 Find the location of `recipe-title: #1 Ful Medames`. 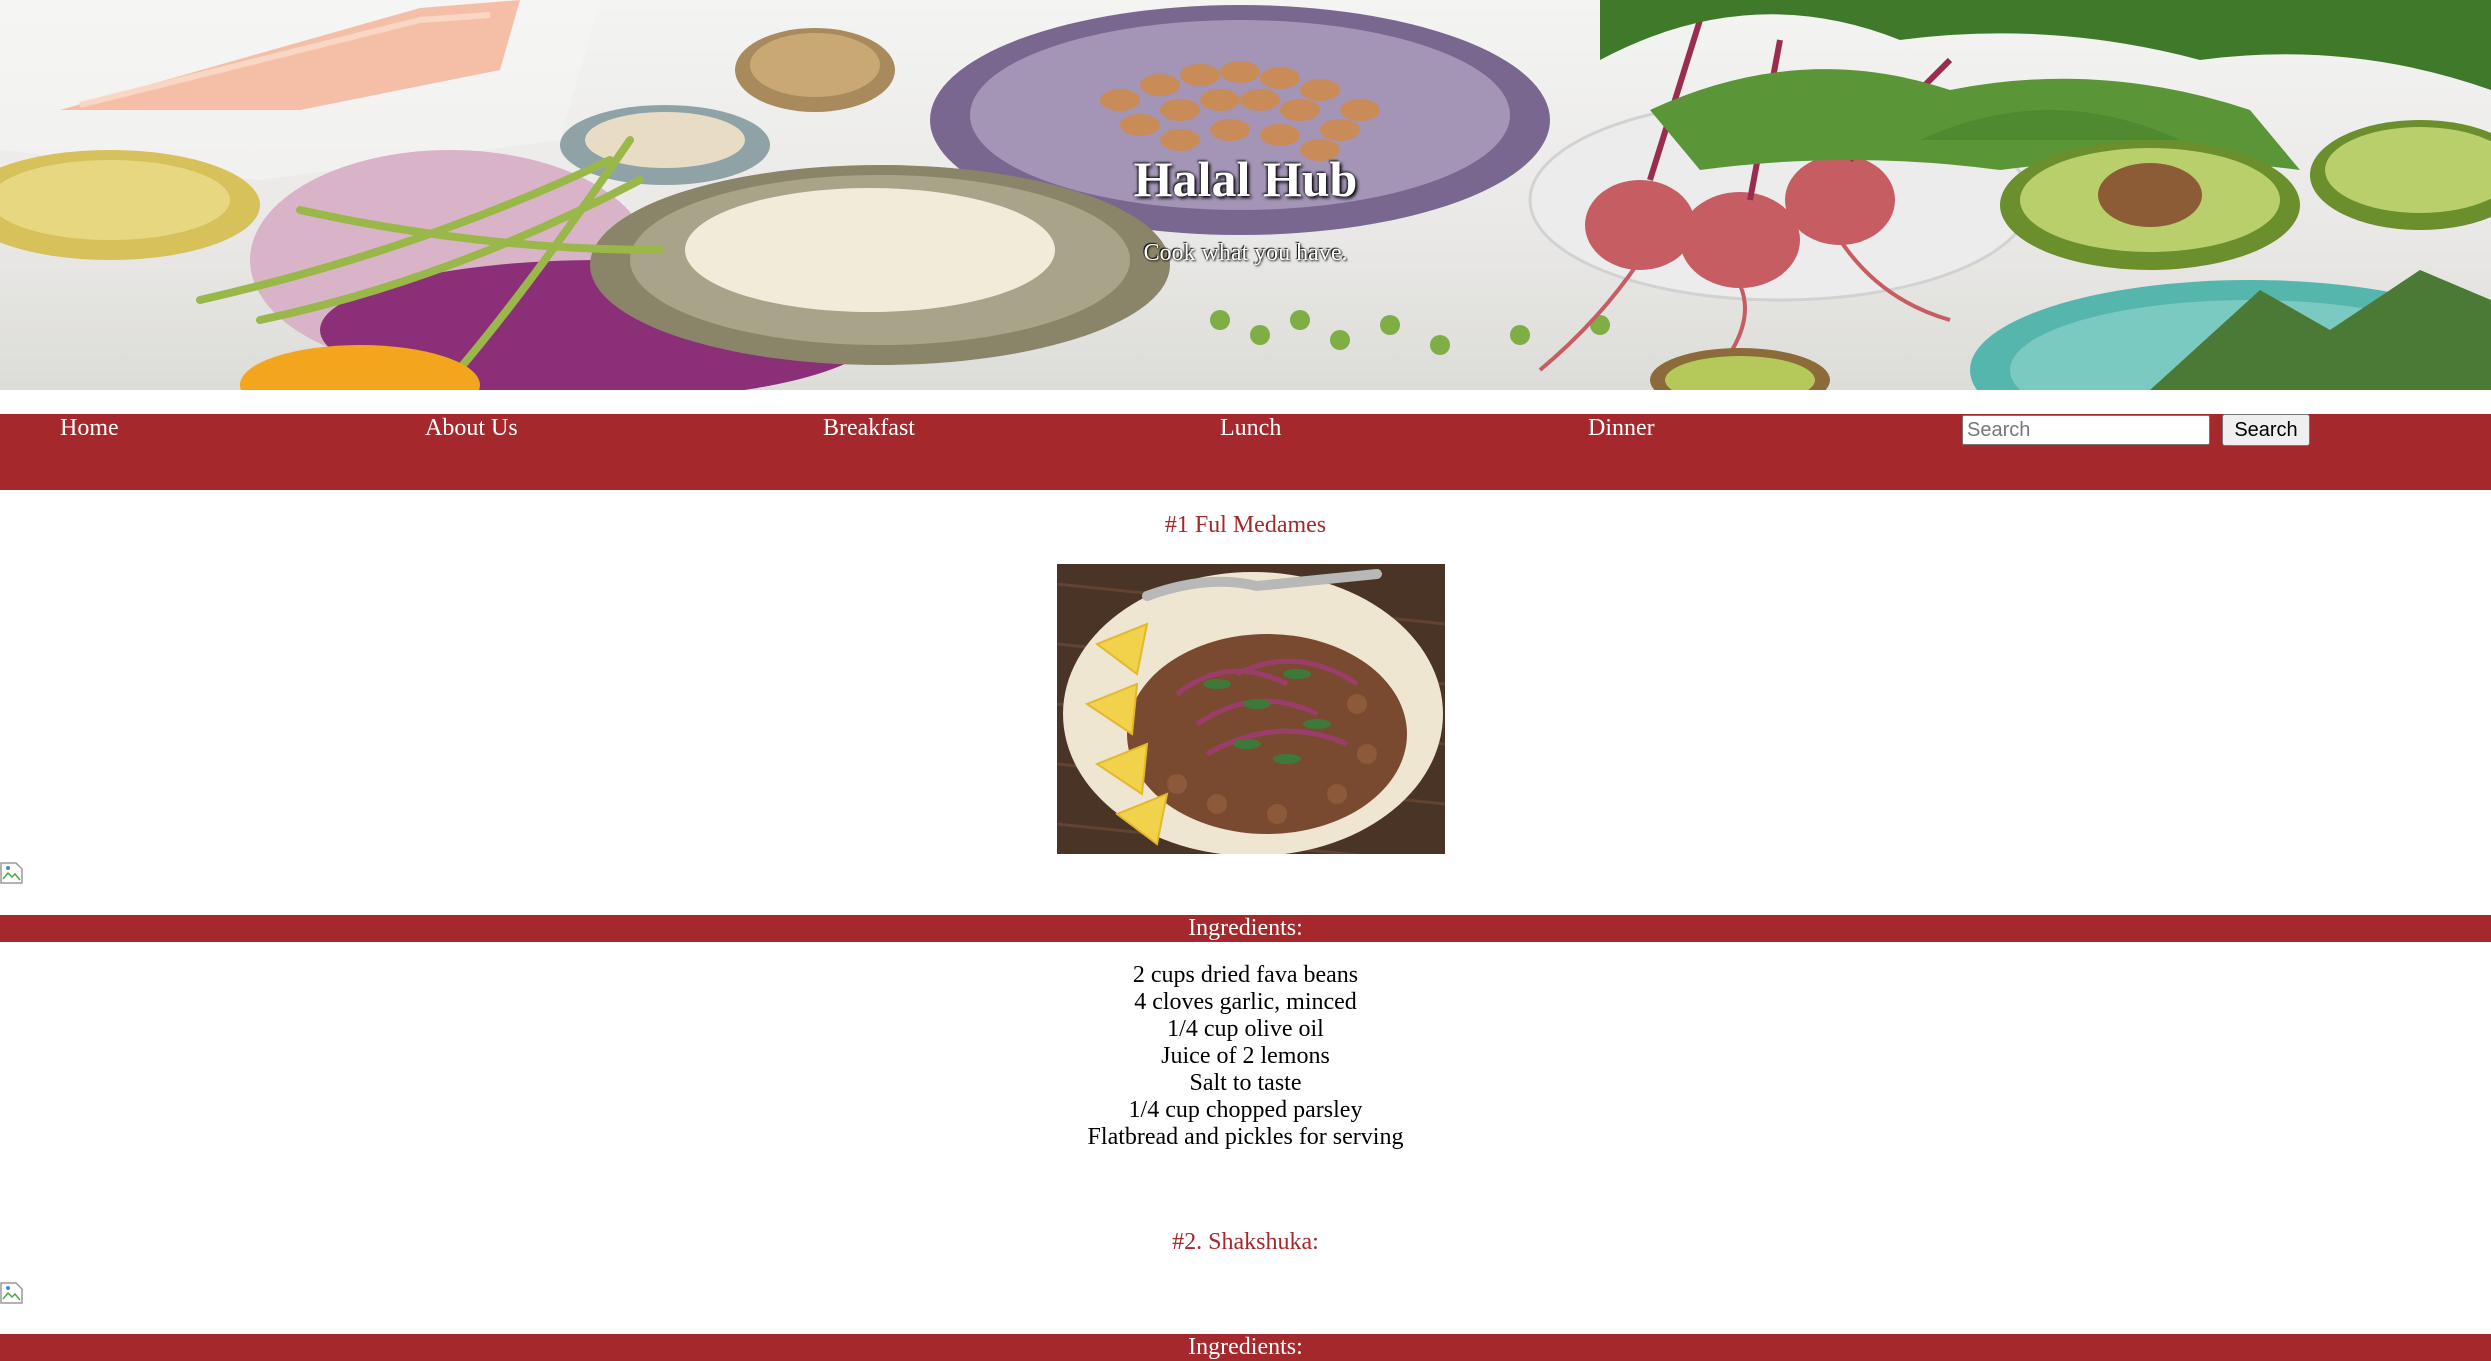

recipe-title: #1 Ful Medames is located at coordinates (1245, 525).